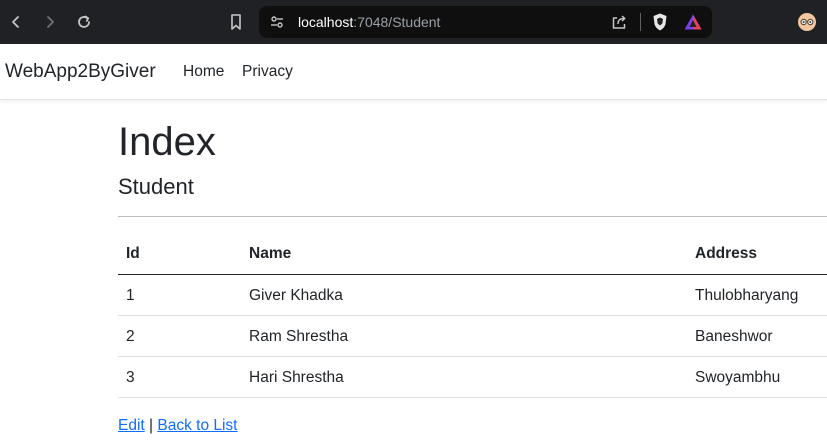 Image resolution: width=827 pixels, height=447 pixels. Describe the element at coordinates (133, 253) in the screenshot. I see `column-header-id: Id` at that location.